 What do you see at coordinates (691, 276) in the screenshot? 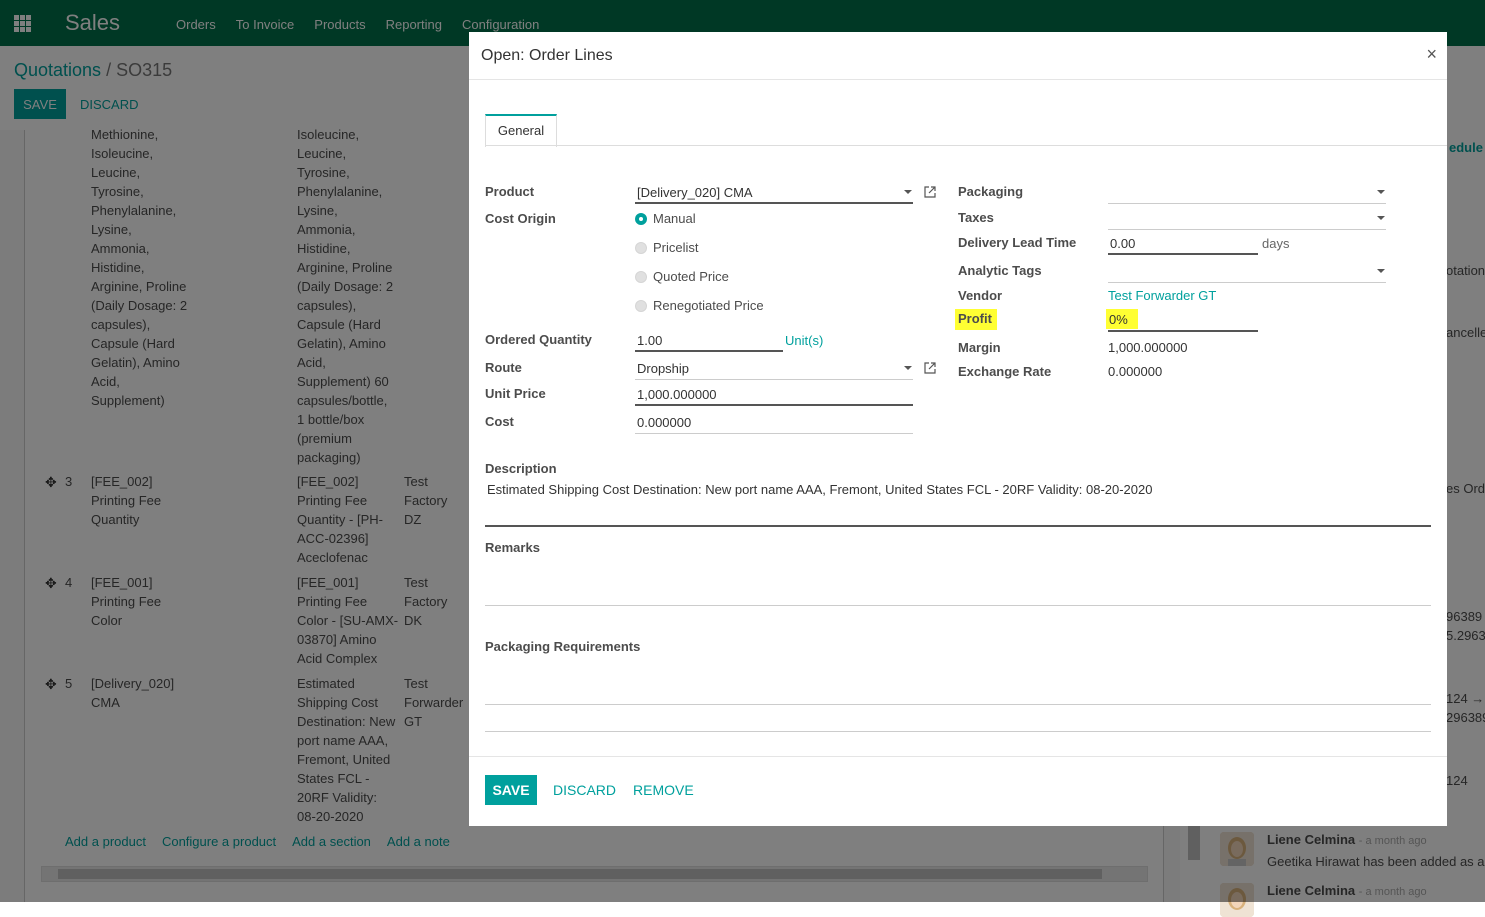
I see `radio-quoted-price-label: Quoted Price` at bounding box center [691, 276].